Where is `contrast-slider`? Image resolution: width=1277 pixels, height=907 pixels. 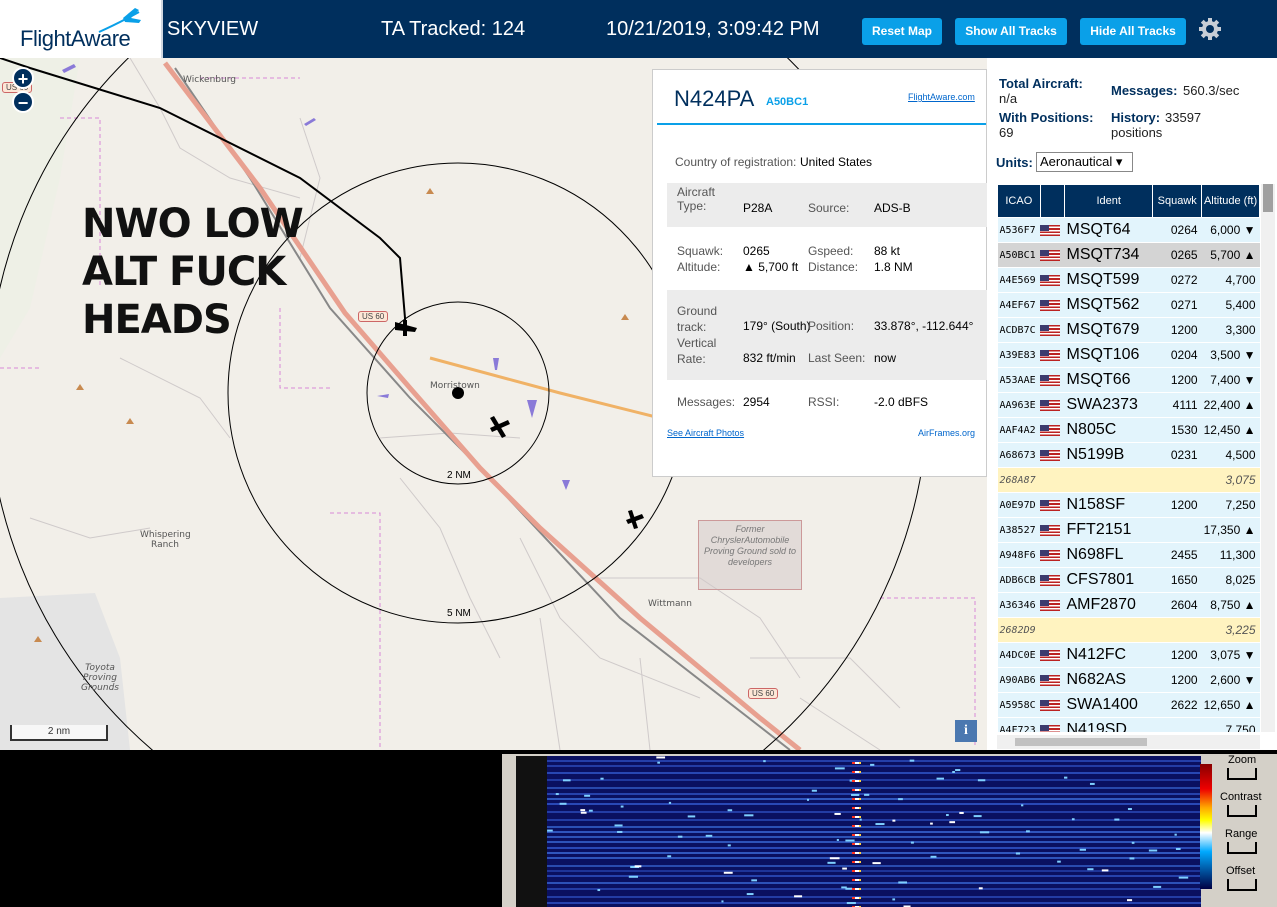
contrast-slider is located at coordinates (1242, 811).